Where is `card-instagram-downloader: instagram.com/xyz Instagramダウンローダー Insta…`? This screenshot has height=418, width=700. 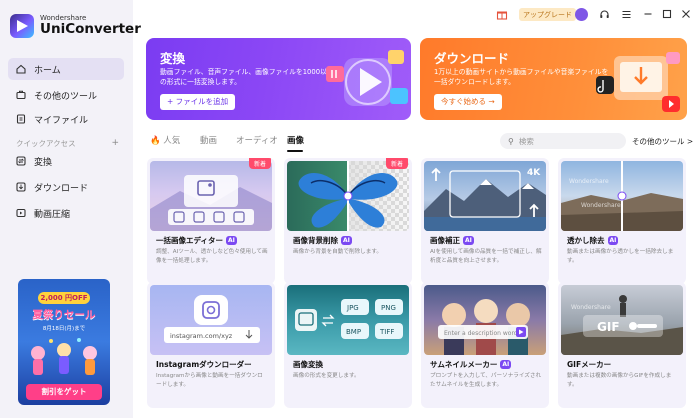
card-instagram-downloader: instagram.com/xyz Instagramダウンローダー Insta… is located at coordinates (211, 345).